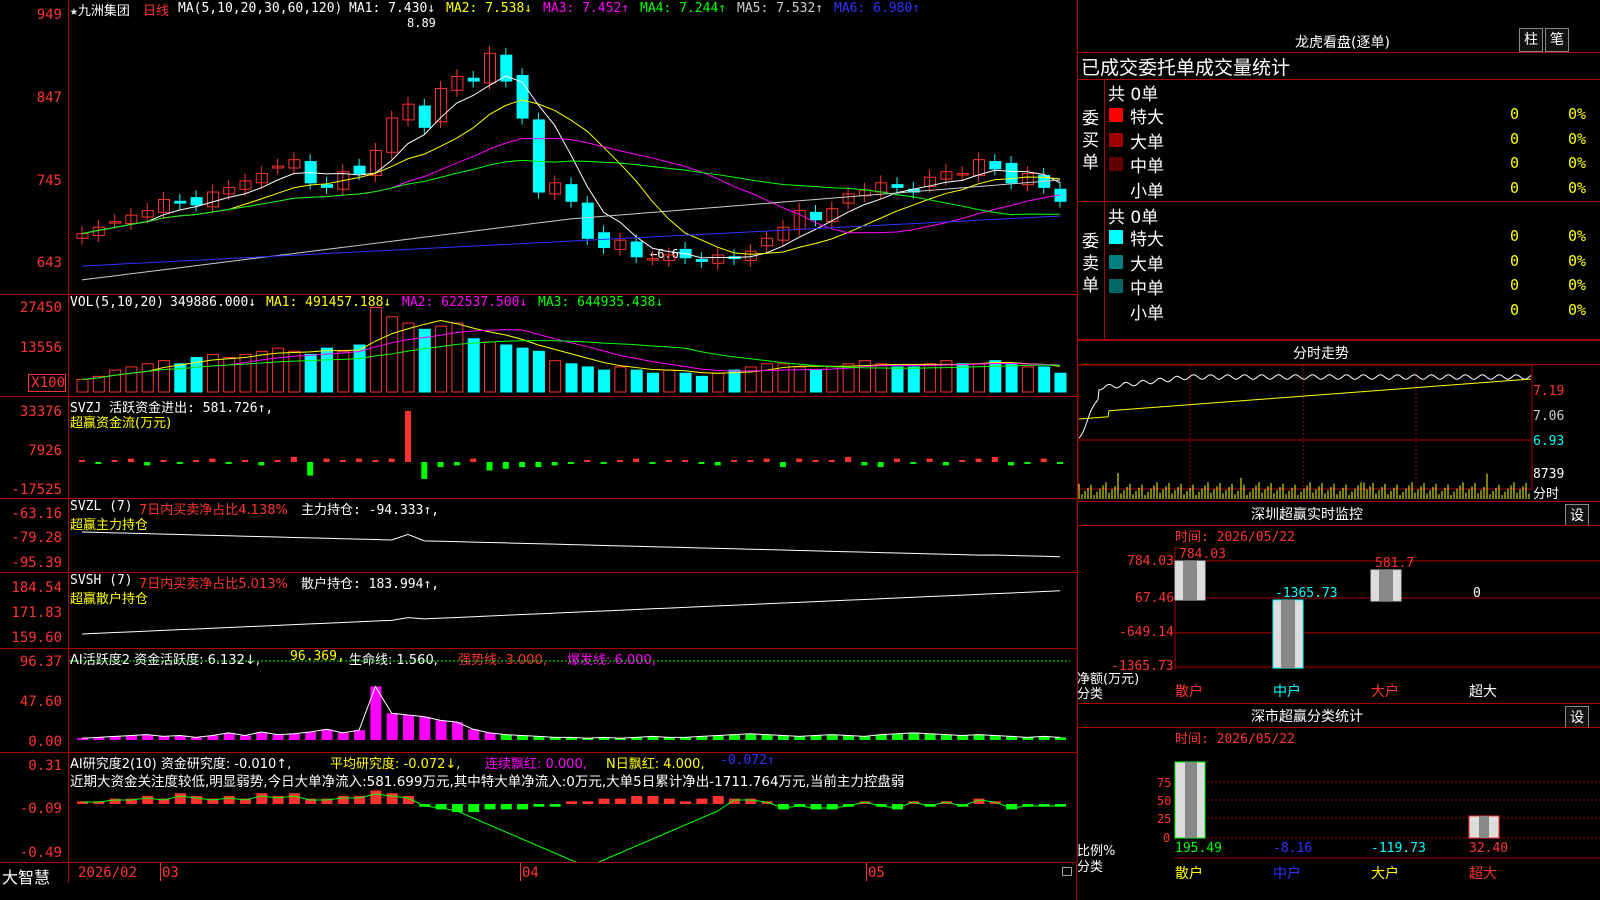  Describe the element at coordinates (1186, 68) in the screenshot. I see `dragon-header: 已成交委托单成交量统计` at that location.